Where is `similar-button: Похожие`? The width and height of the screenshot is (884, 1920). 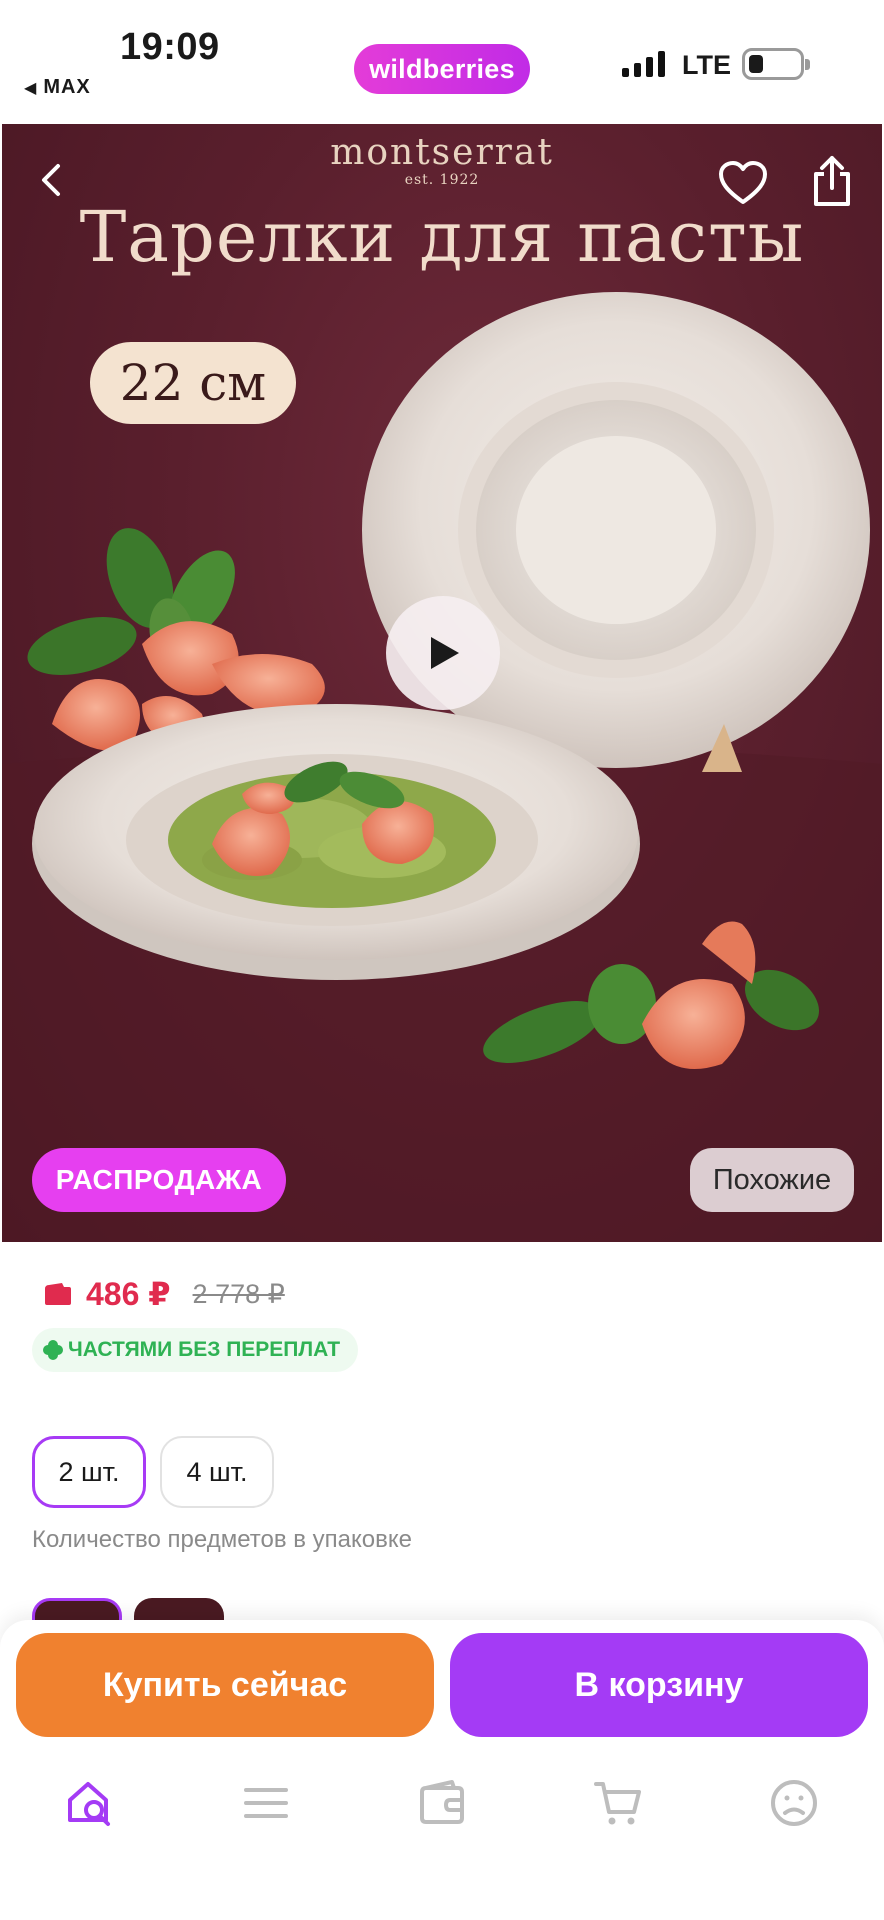
similar-button: Похожие is located at coordinates (772, 1180).